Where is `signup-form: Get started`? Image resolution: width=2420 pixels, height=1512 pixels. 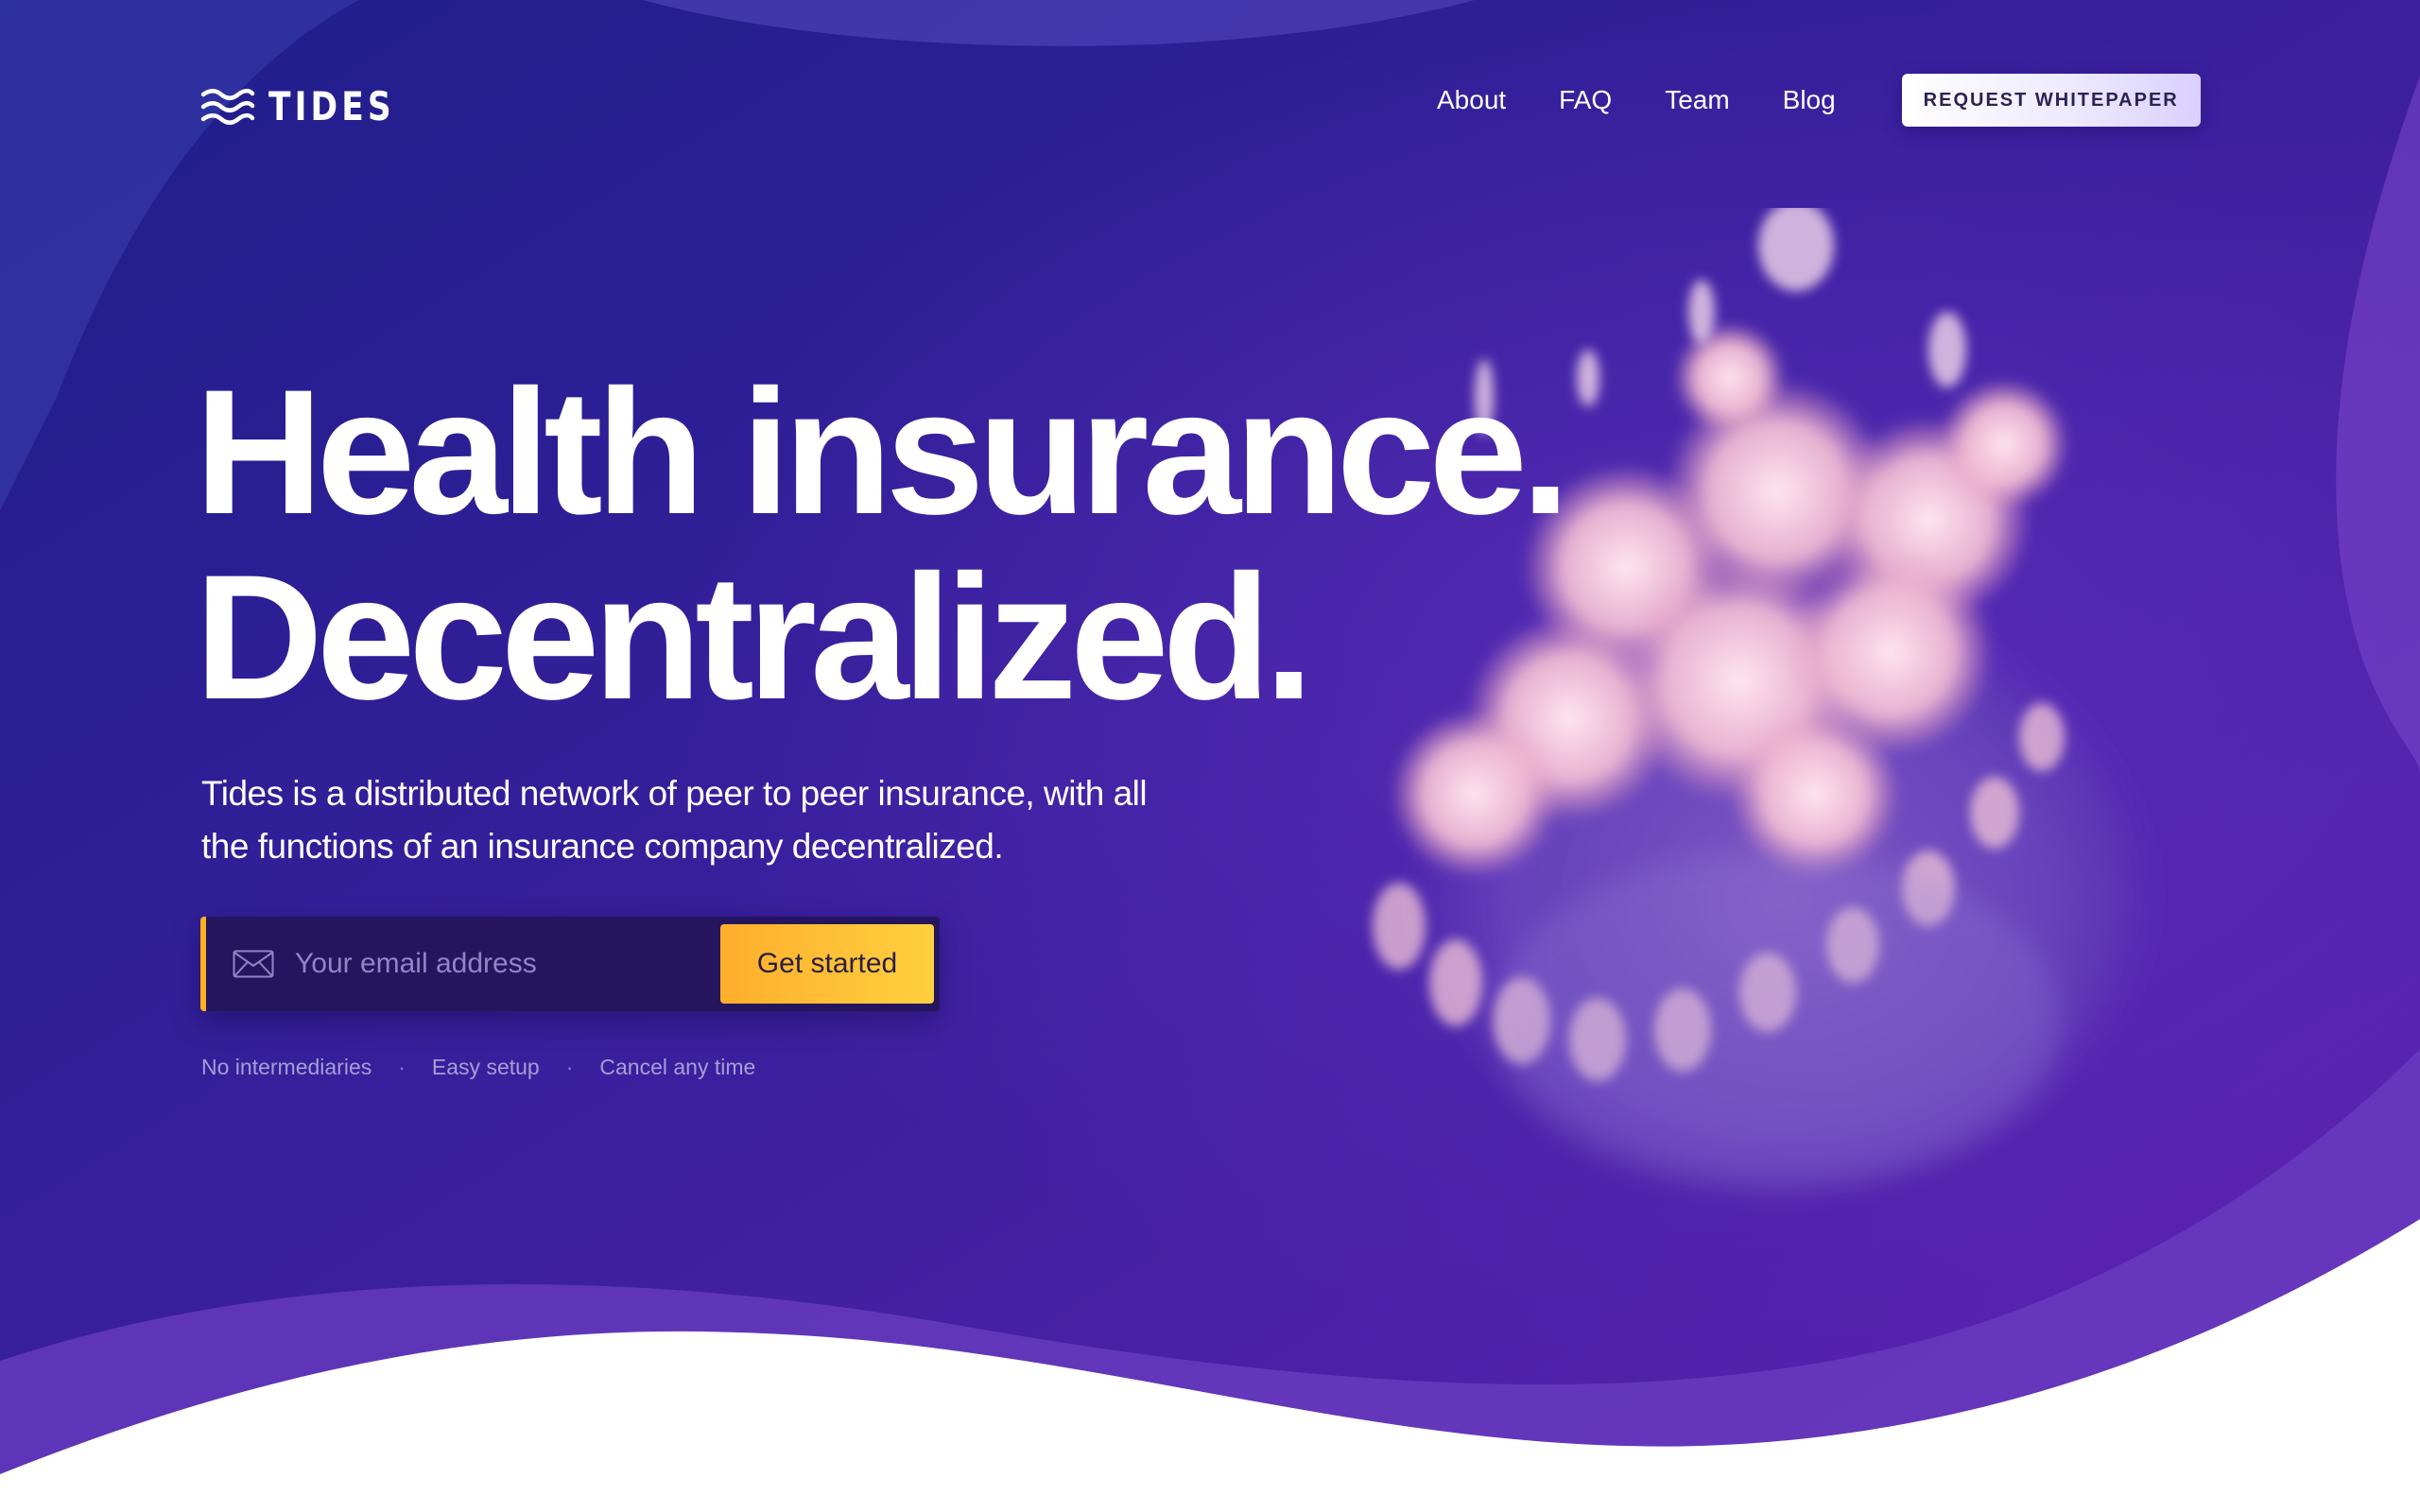 signup-form: Get started is located at coordinates (570, 964).